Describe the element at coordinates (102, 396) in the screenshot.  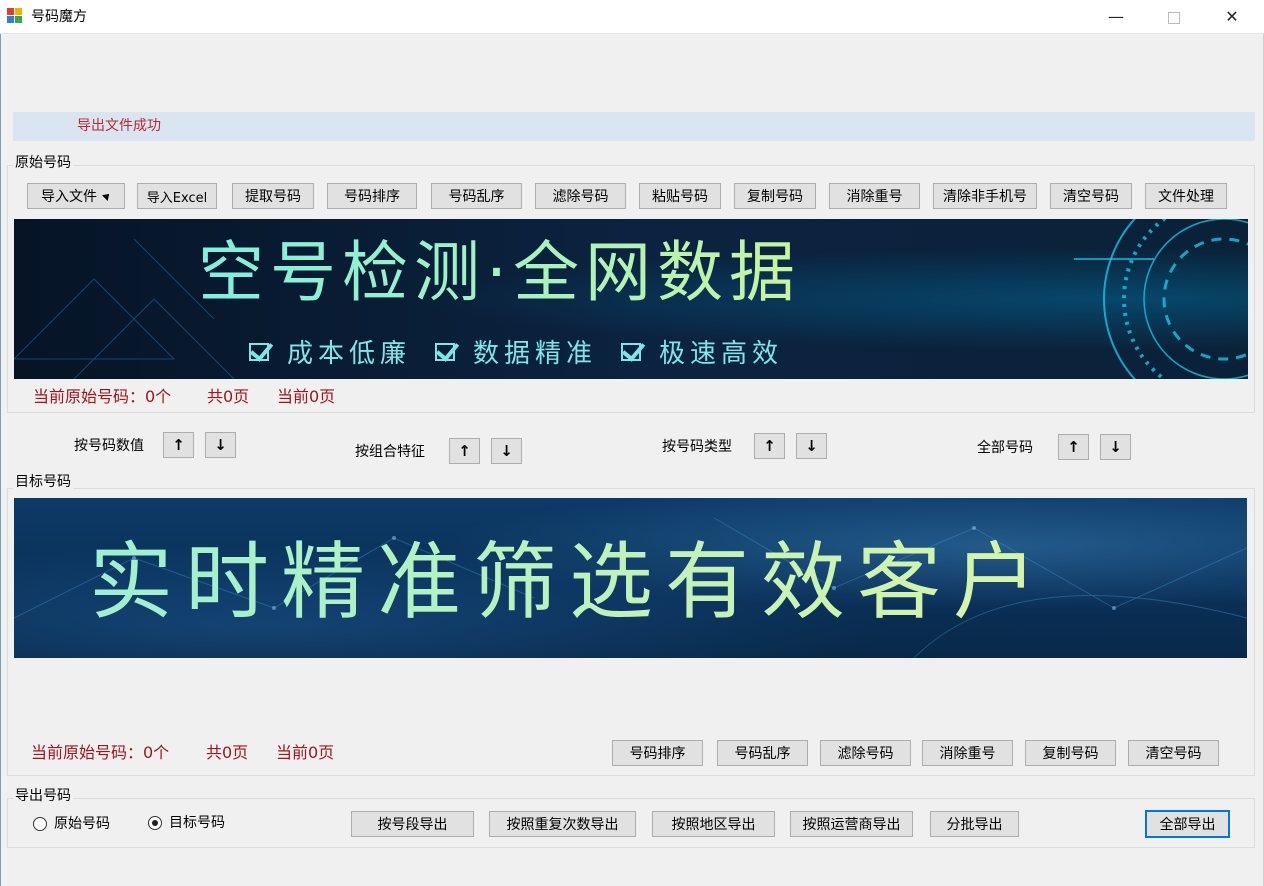
I see `original-count-text: 当前原始号码：0个` at that location.